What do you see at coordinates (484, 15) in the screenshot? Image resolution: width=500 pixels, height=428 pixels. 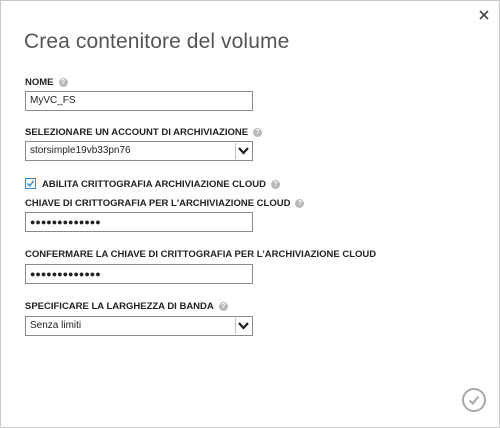 I see `close-icon` at bounding box center [484, 15].